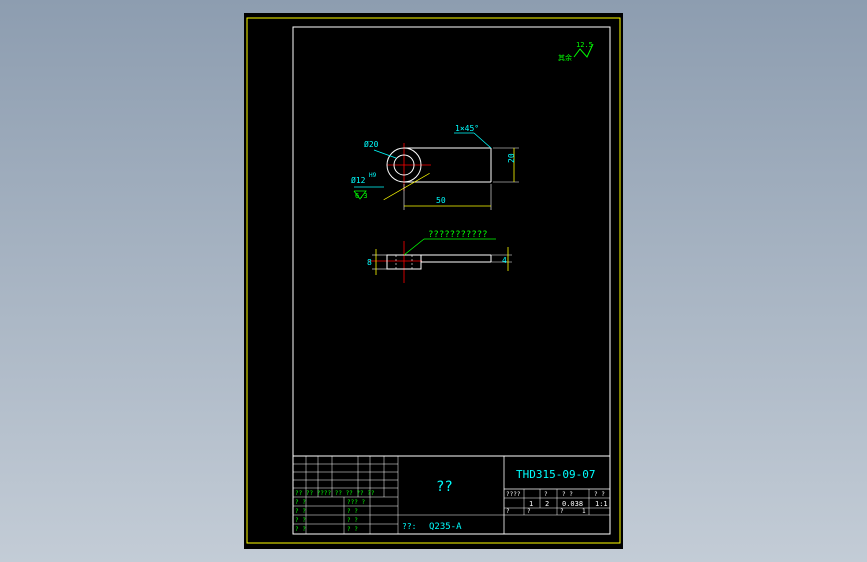  What do you see at coordinates (445, 527) in the screenshot?
I see `material: Q235-A` at bounding box center [445, 527].